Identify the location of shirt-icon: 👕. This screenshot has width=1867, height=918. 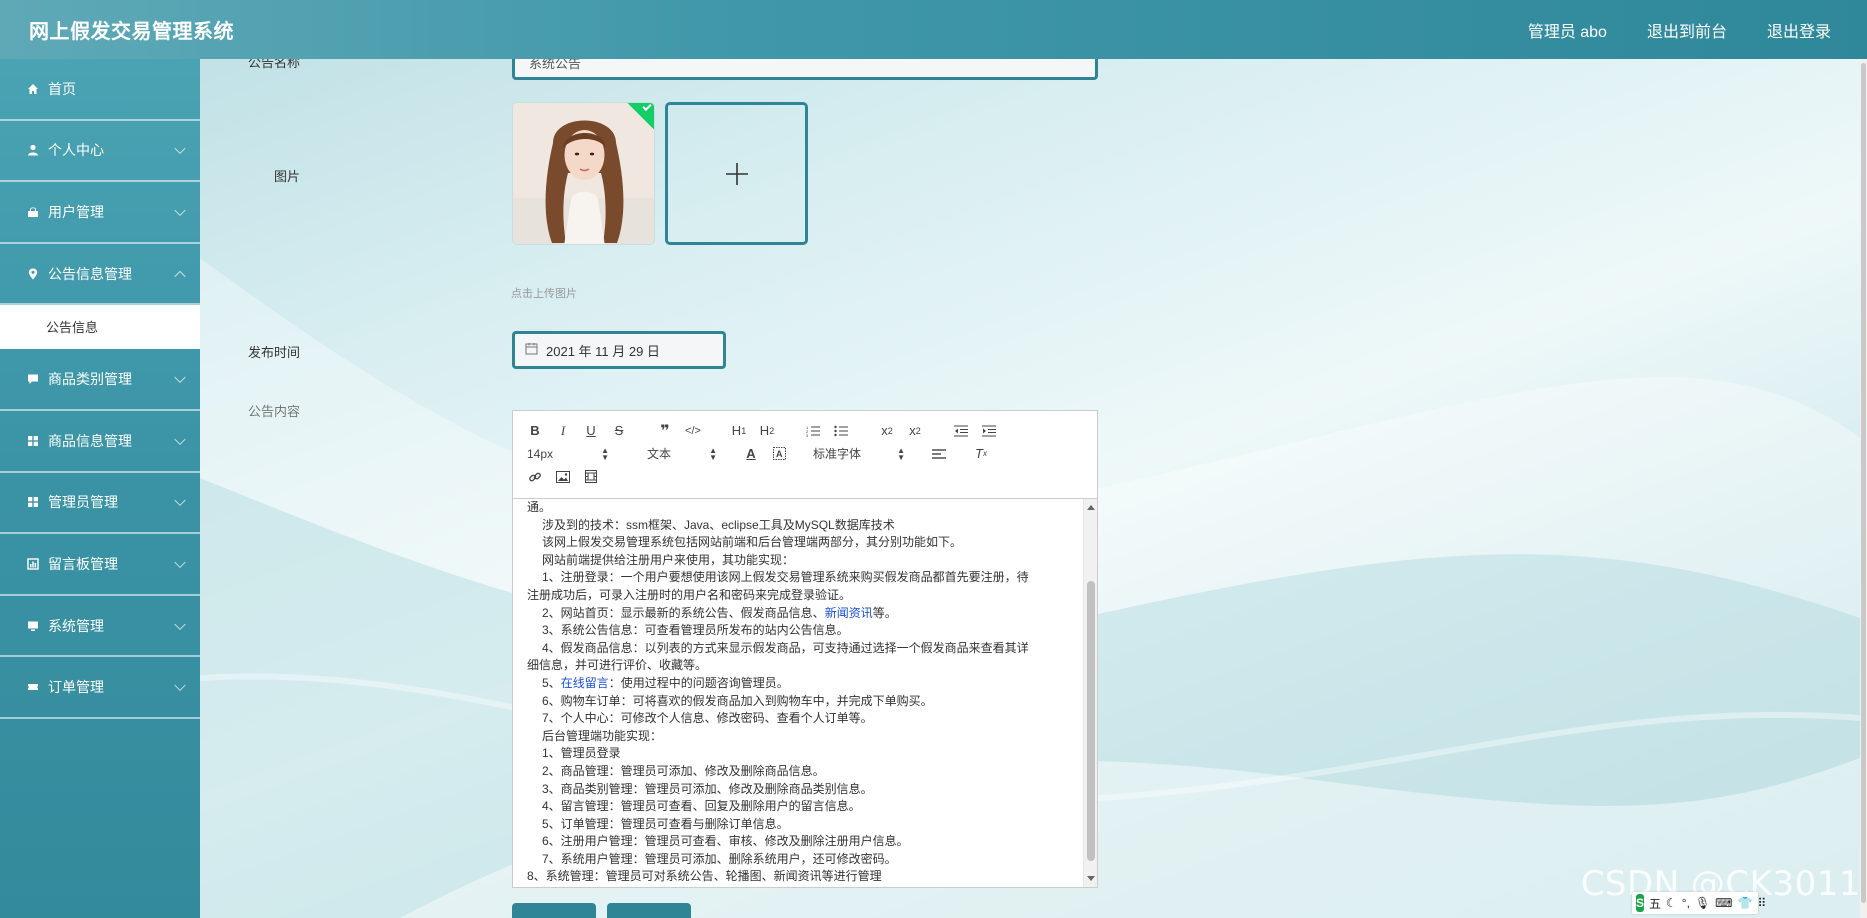
(1745, 903).